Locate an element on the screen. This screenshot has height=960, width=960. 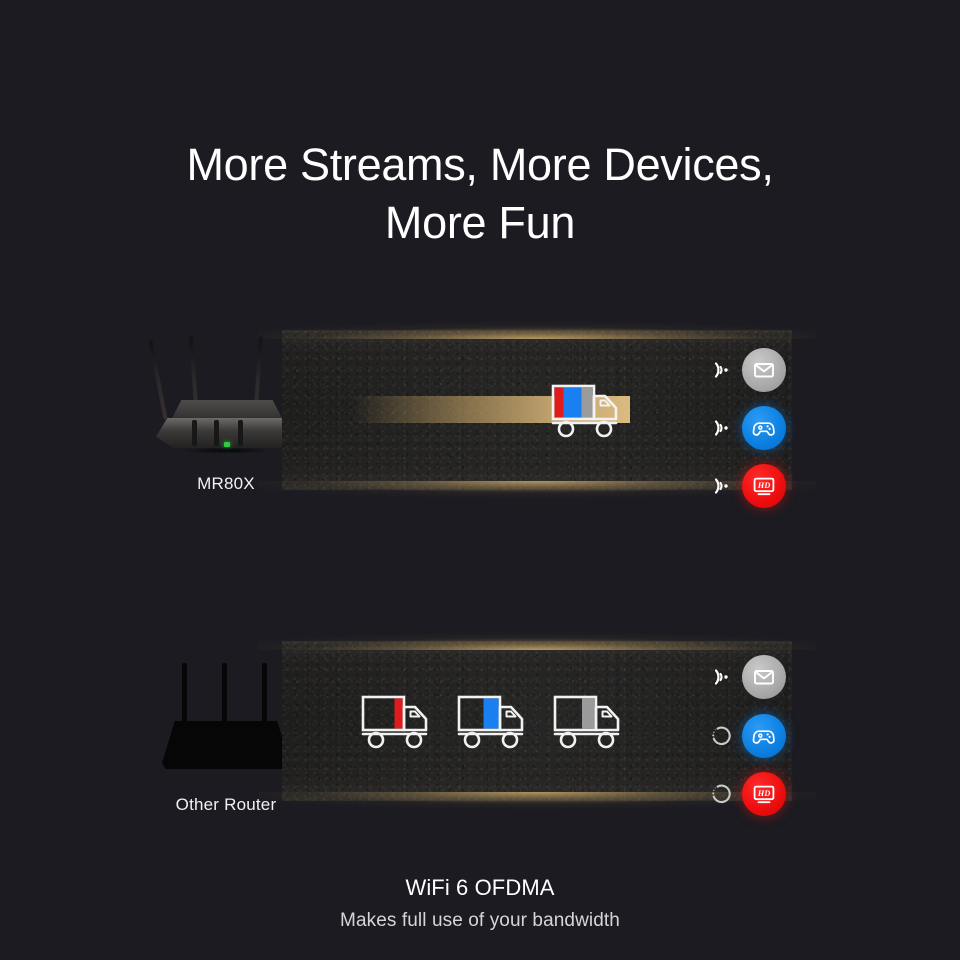
caption-title: WiFi 6 OFDMA is located at coordinates (480, 887).